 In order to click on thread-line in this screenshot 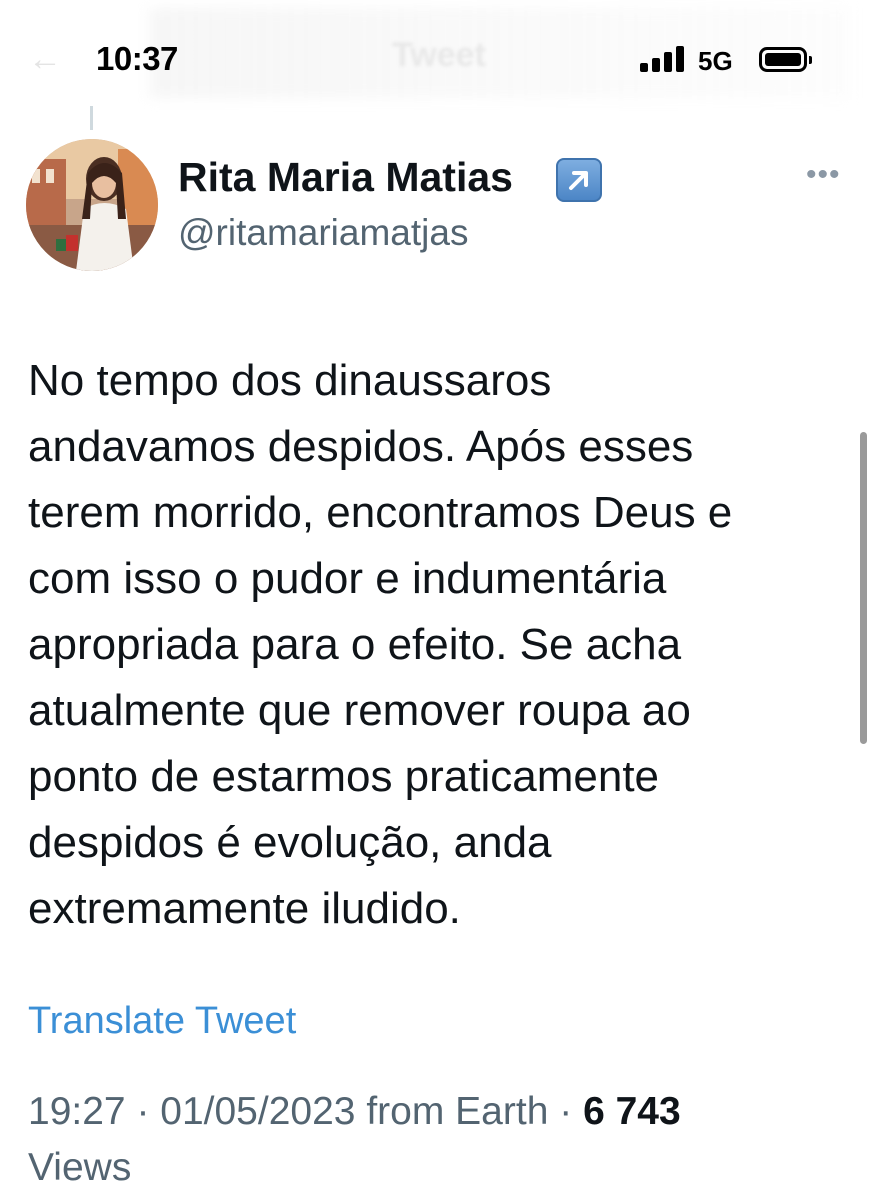, I will do `click(91, 118)`.